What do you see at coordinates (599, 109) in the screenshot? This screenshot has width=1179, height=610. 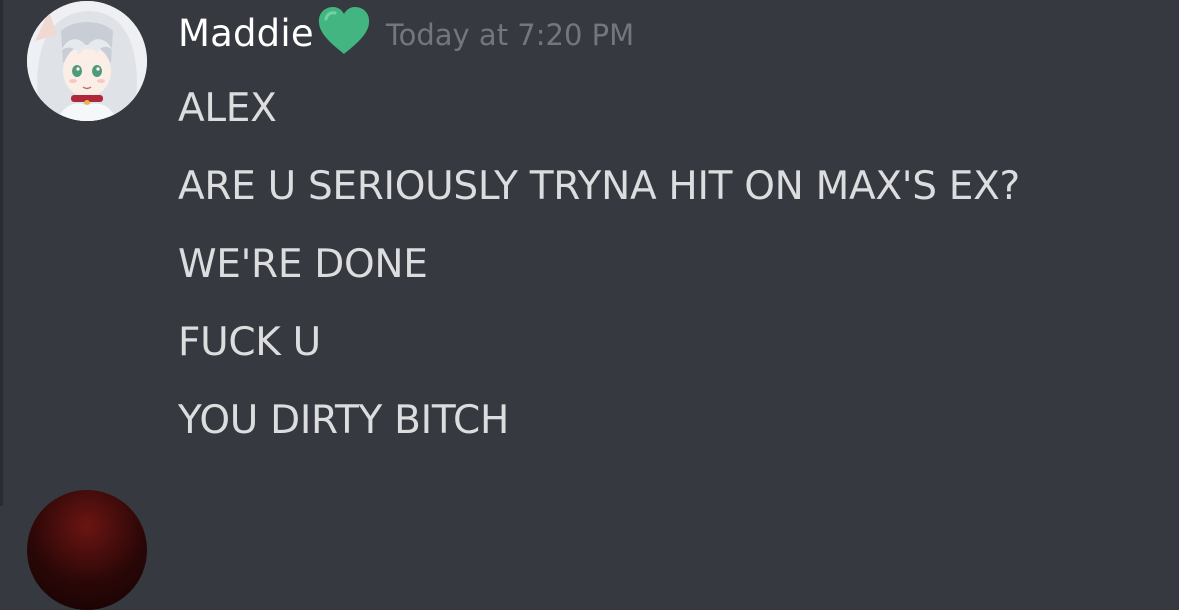 I see `message-line: ALEX` at bounding box center [599, 109].